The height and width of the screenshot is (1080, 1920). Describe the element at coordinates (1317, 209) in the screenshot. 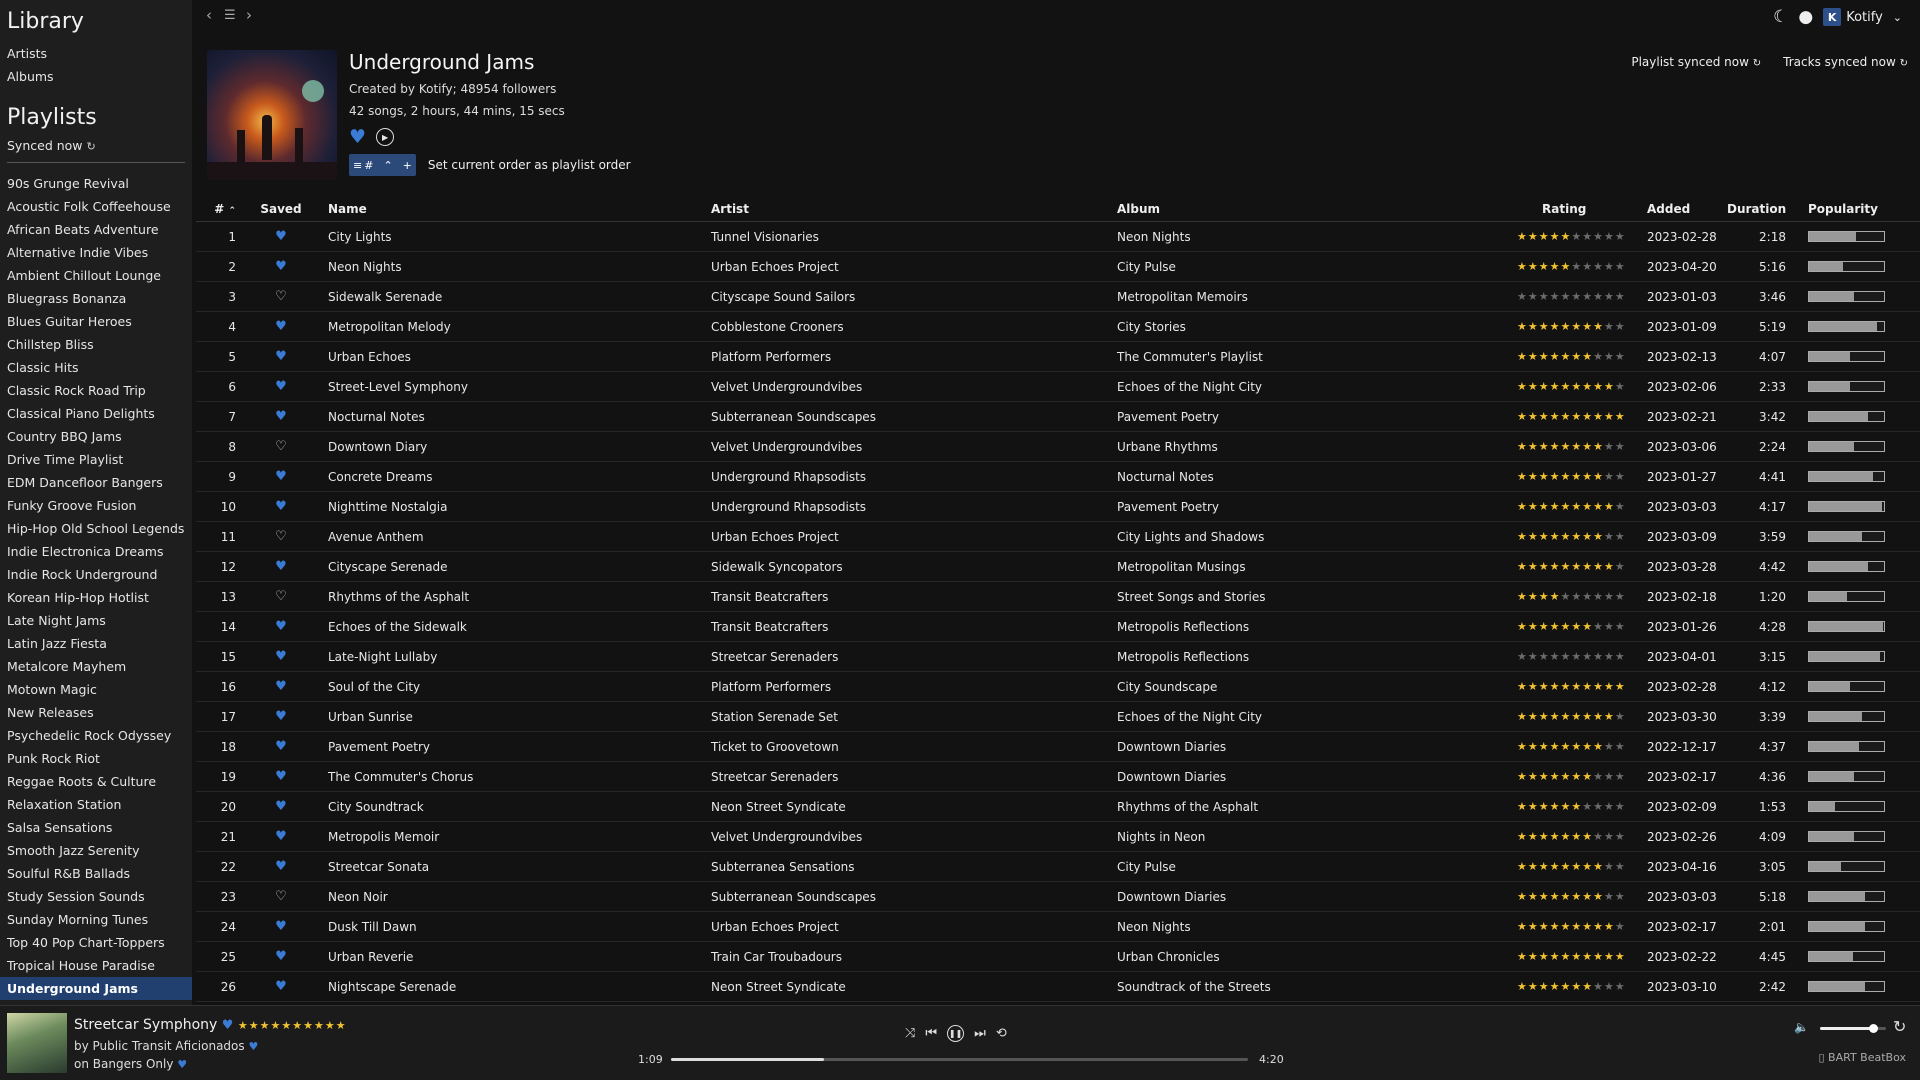

I see `column-album: Album` at that location.